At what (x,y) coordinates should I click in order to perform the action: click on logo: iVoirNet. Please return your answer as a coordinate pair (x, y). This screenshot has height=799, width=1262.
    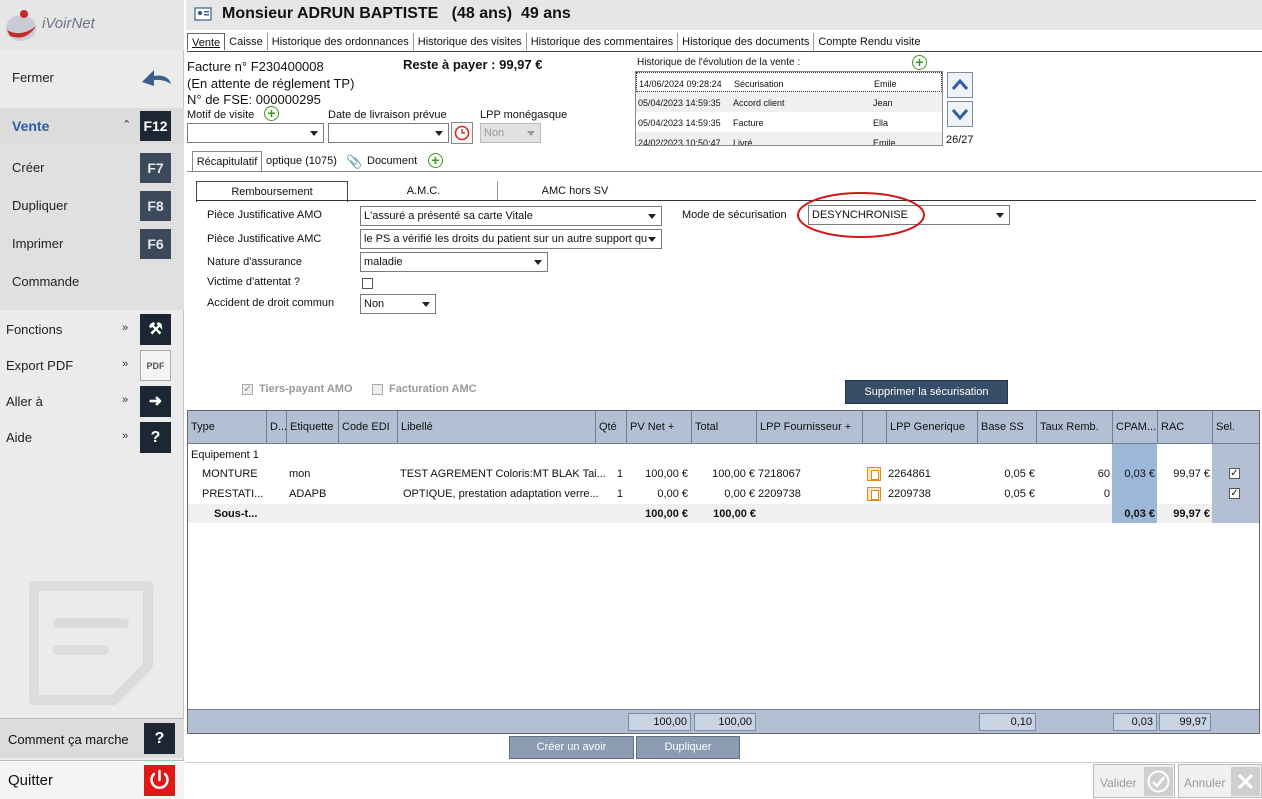
    Looking at the image, I should click on (92, 25).